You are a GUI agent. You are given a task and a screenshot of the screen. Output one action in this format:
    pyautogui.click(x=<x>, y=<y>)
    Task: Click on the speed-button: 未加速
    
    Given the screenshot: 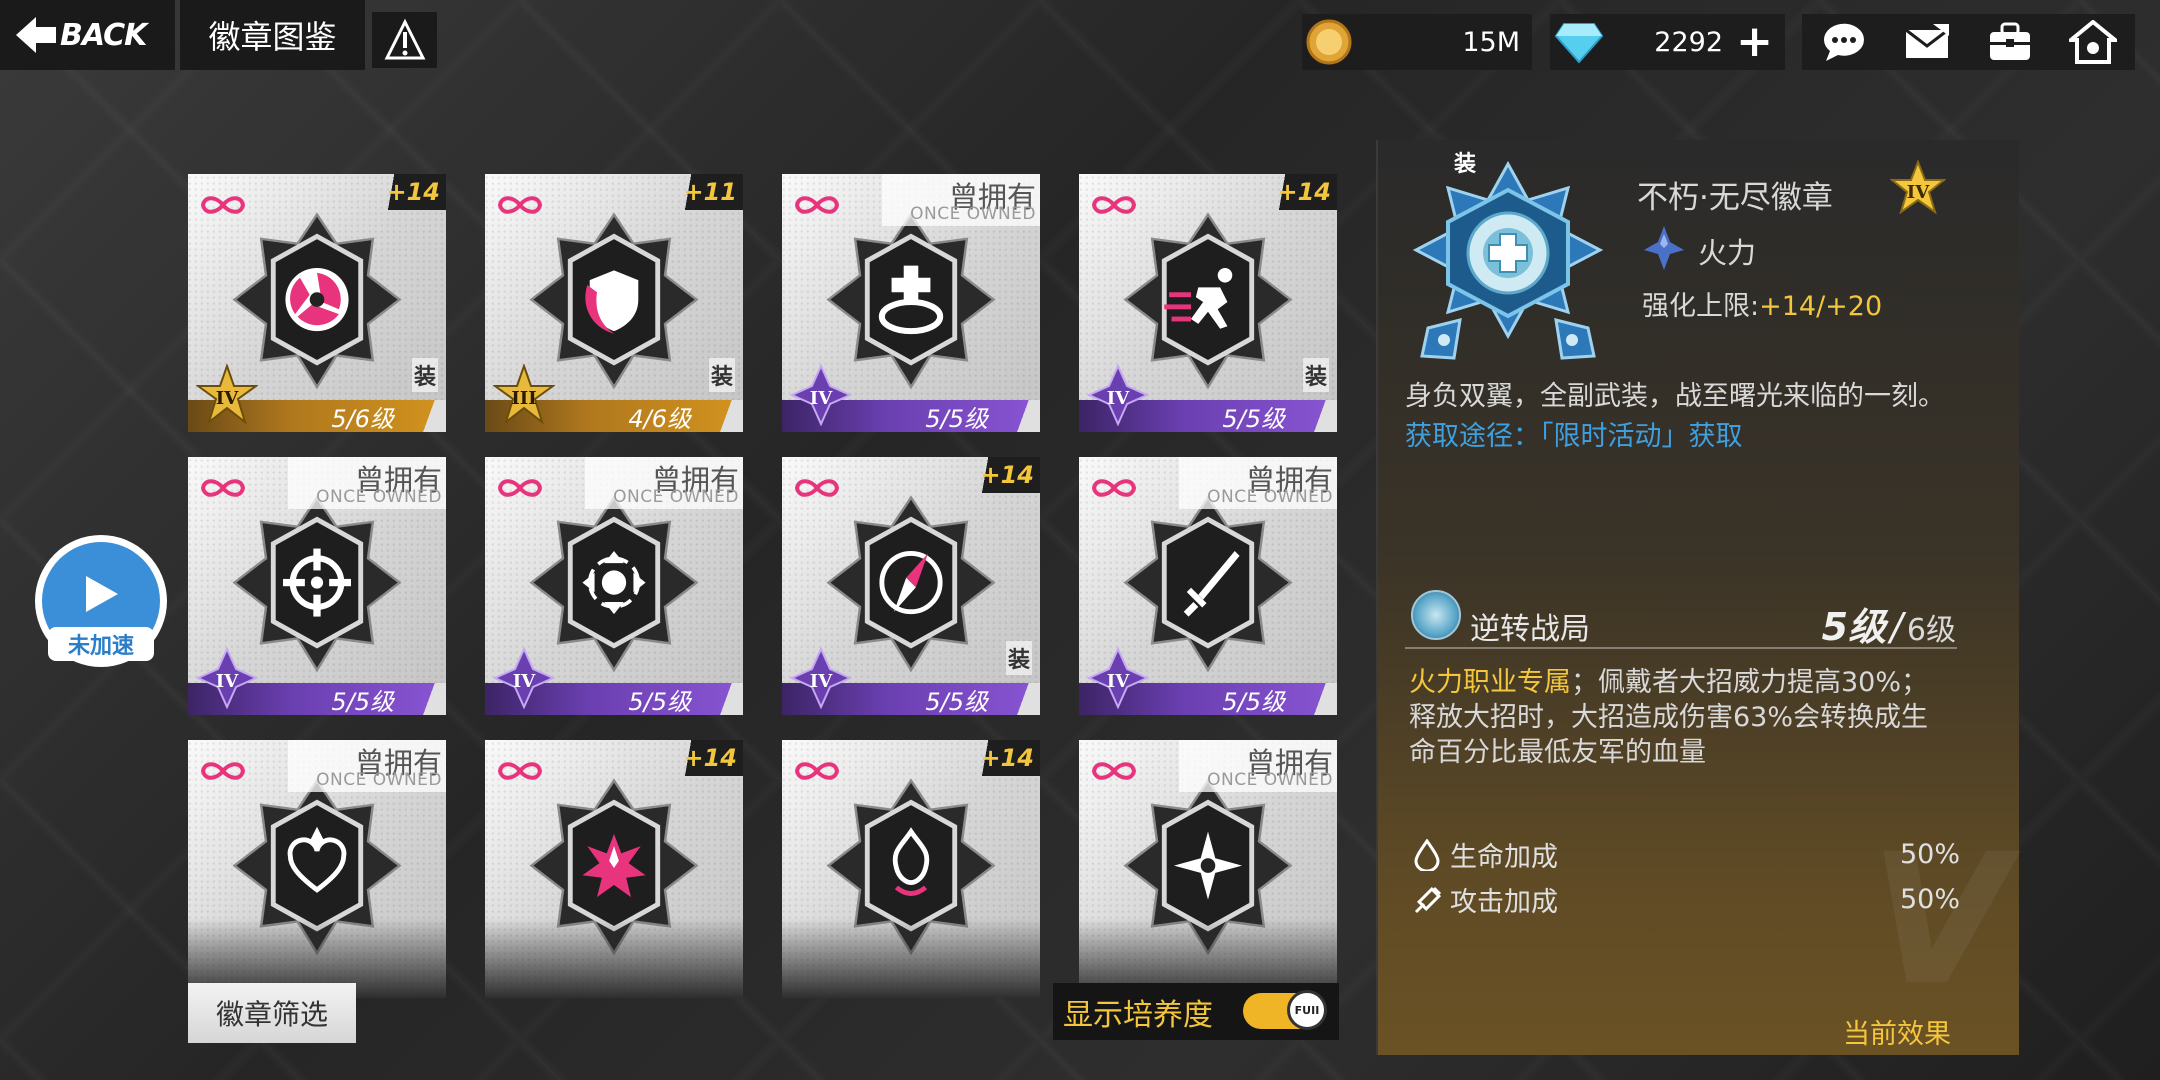 What is the action you would take?
    pyautogui.click(x=101, y=601)
    